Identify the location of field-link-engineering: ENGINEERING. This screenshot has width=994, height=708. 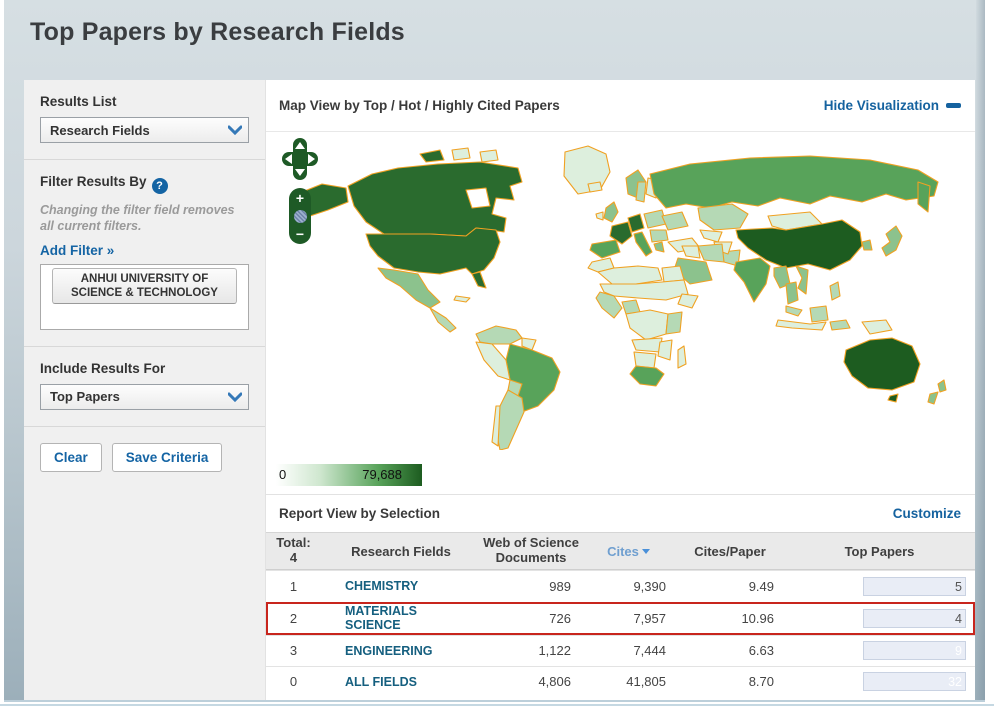
(389, 651).